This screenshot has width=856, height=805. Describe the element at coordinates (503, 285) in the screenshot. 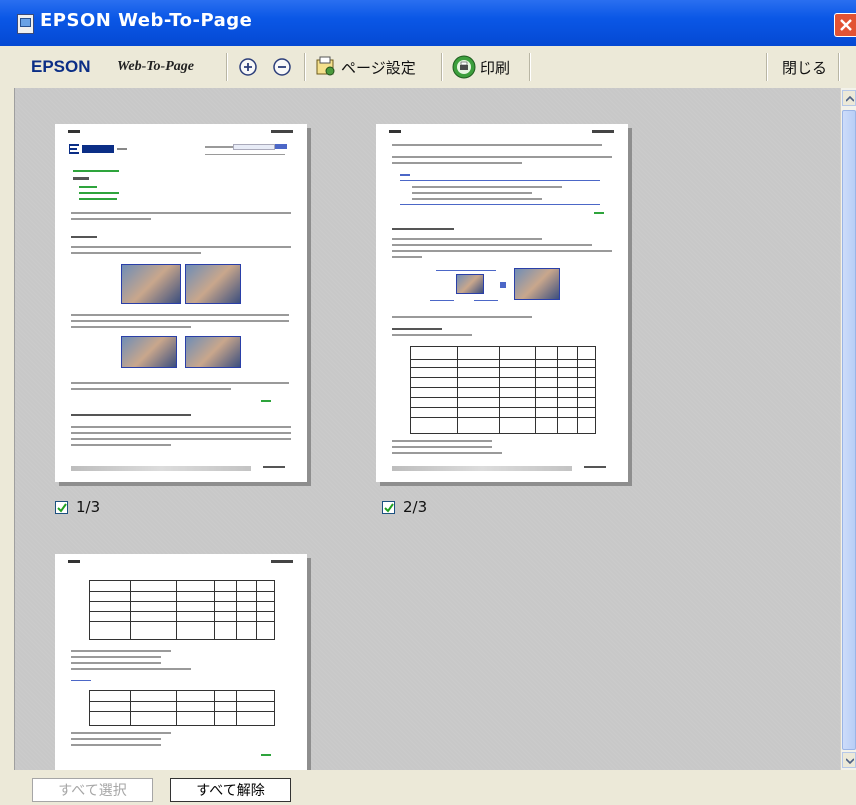

I see `arrow-icon` at that location.